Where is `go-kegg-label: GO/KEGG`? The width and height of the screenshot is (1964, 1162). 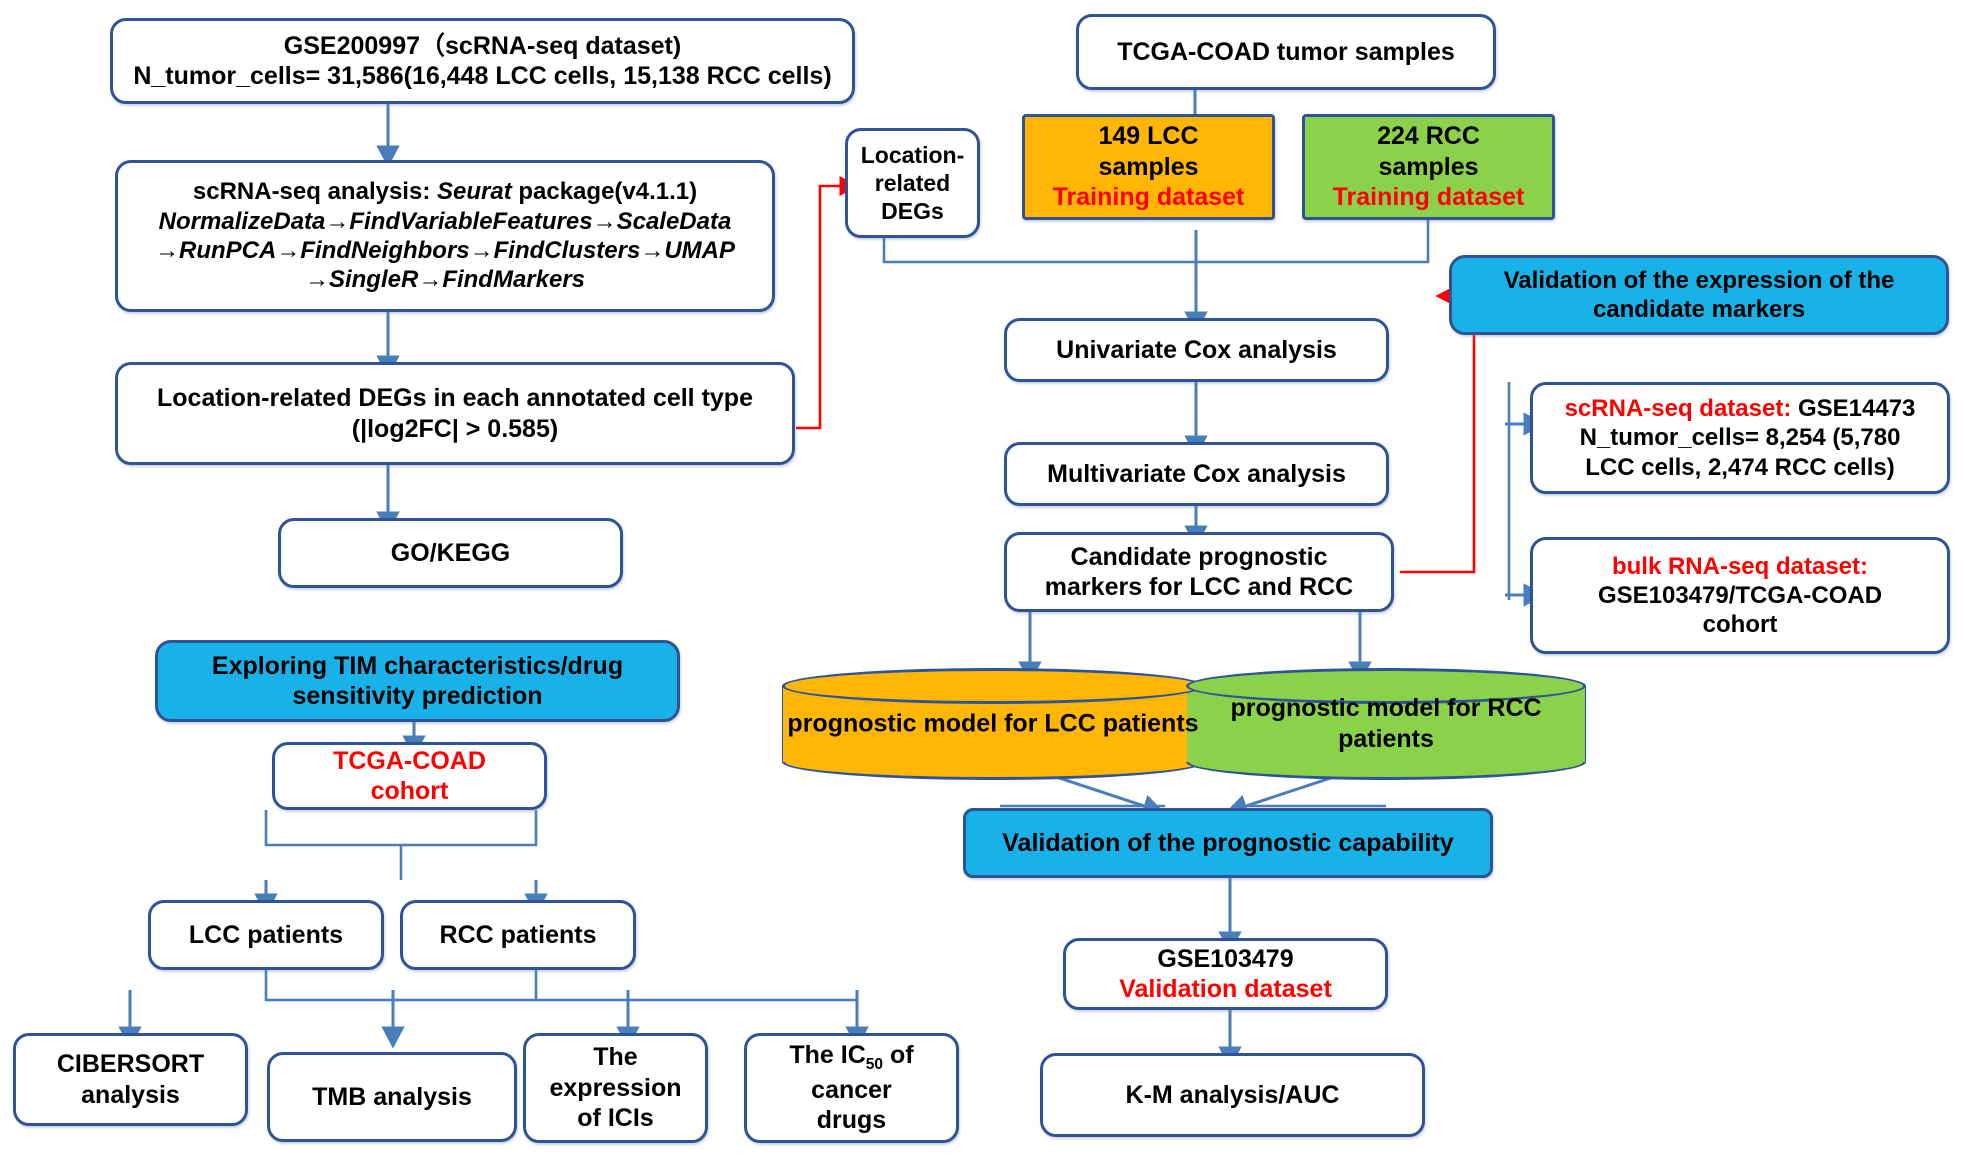
go-kegg-label: GO/KEGG is located at coordinates (450, 552).